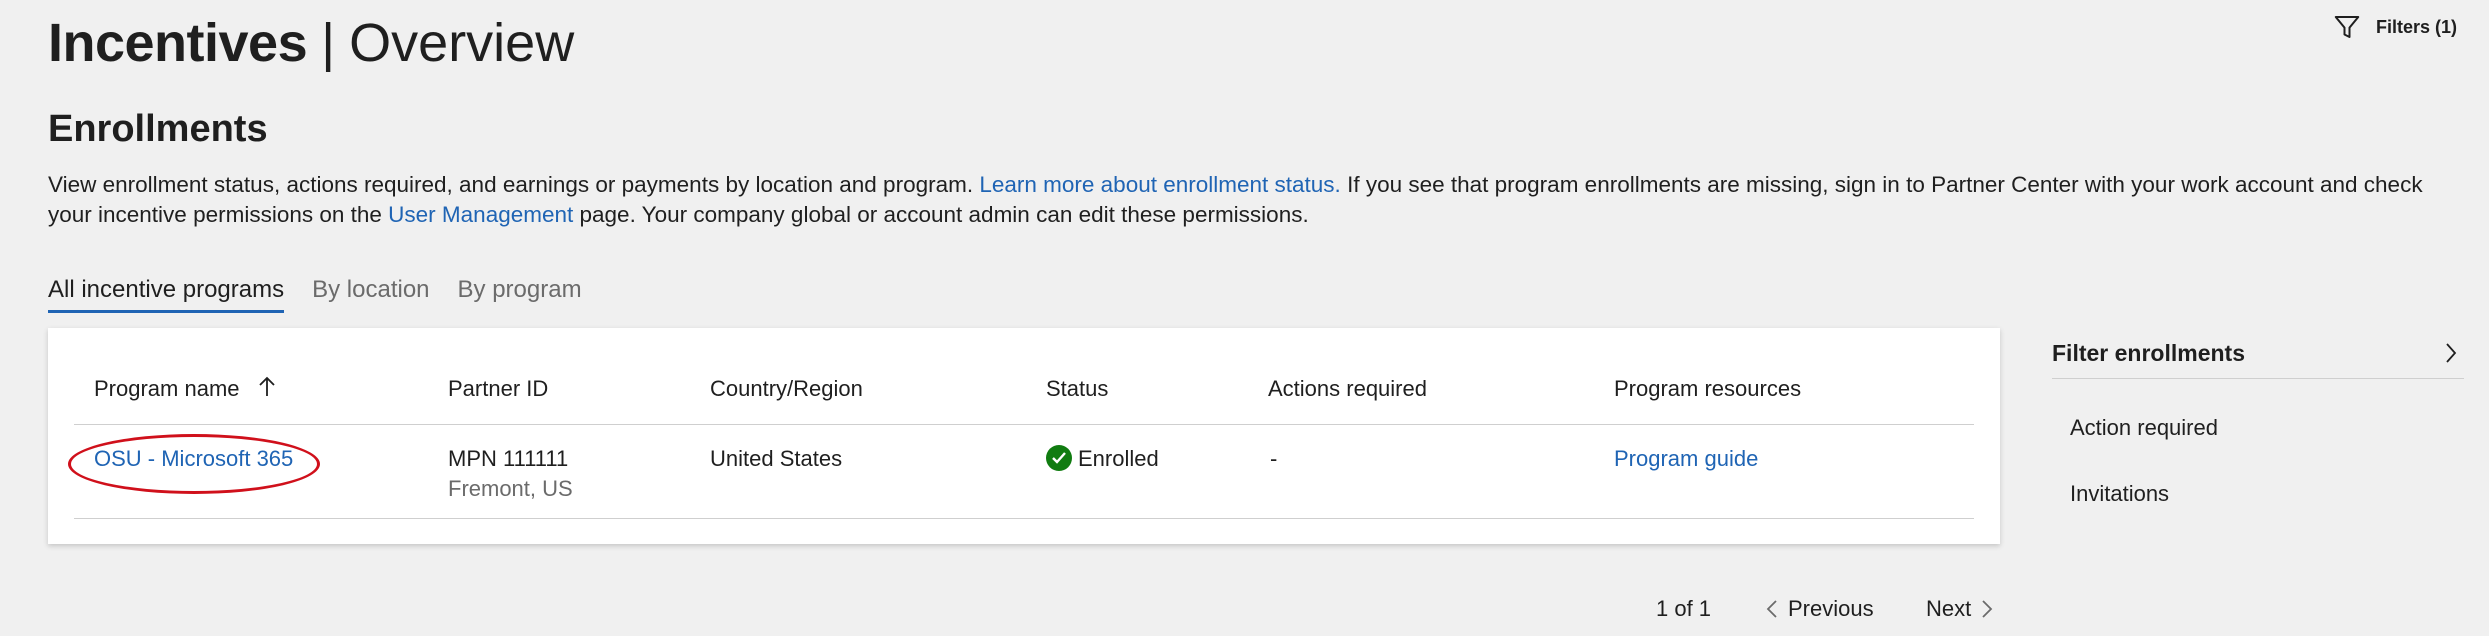 This screenshot has height=636, width=2489. I want to click on previous-page-button: Previous, so click(1820, 609).